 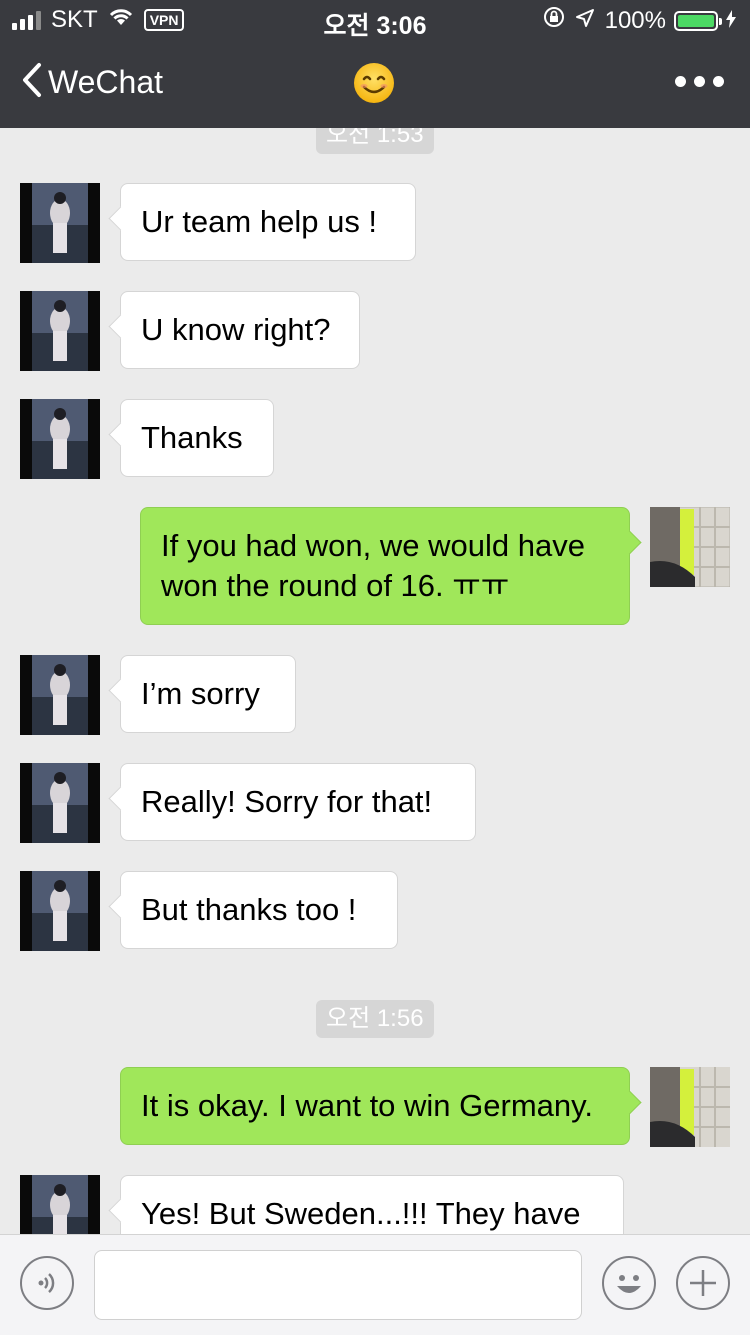 I want to click on chat-message-bubble: But thanks too !, so click(x=259, y=910).